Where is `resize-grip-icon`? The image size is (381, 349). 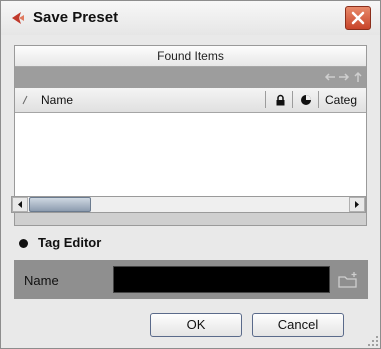 resize-grip-icon is located at coordinates (373, 341).